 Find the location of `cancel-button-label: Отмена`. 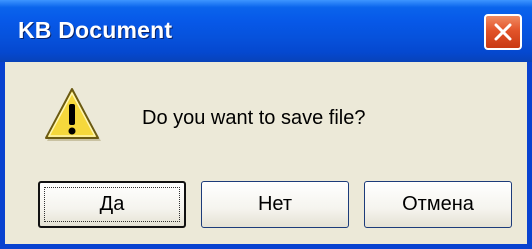

cancel-button-label: Отмена is located at coordinates (438, 204).